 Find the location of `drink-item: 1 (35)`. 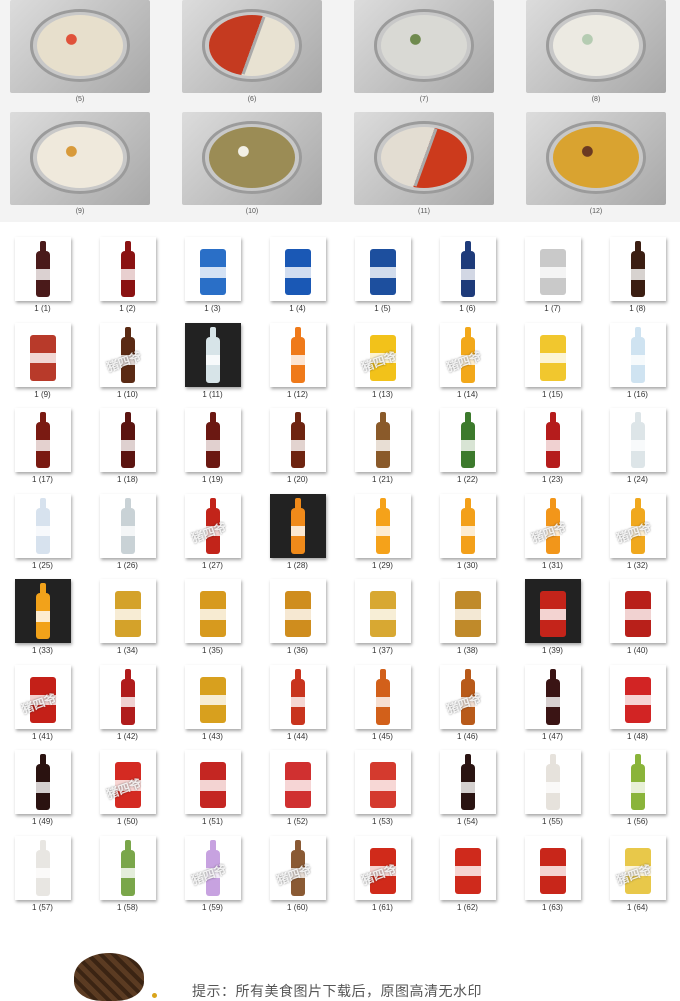

drink-item: 1 (35) is located at coordinates (212, 615).